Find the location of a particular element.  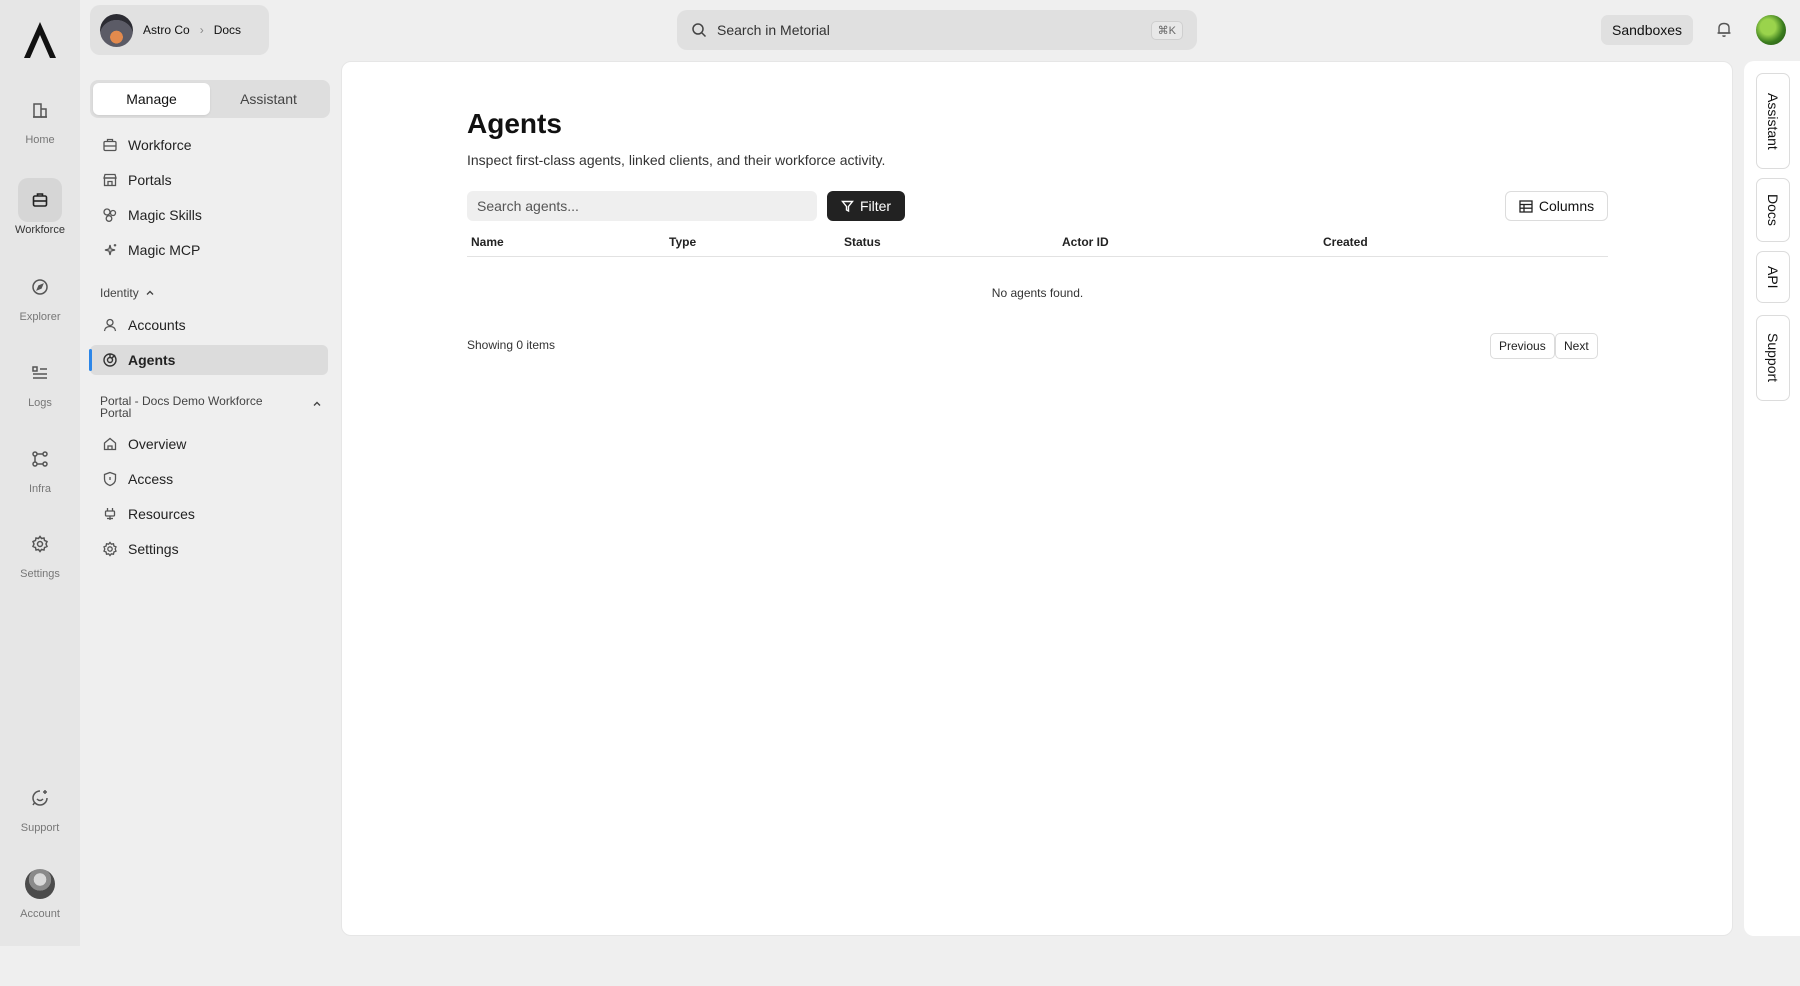

global-search: Search in Metorial ⌘K is located at coordinates (937, 30).